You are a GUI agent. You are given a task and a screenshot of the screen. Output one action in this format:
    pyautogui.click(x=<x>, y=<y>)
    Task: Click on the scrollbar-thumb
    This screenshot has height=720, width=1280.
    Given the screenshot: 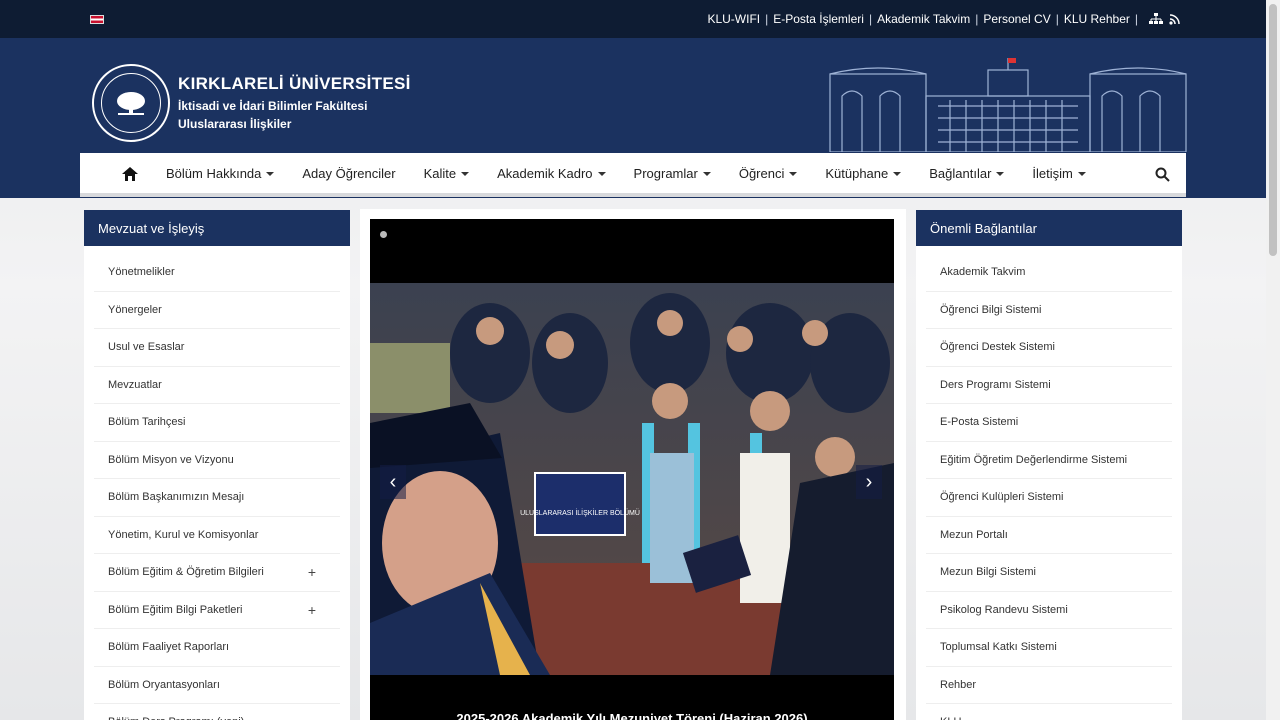 What is the action you would take?
    pyautogui.click(x=1273, y=130)
    